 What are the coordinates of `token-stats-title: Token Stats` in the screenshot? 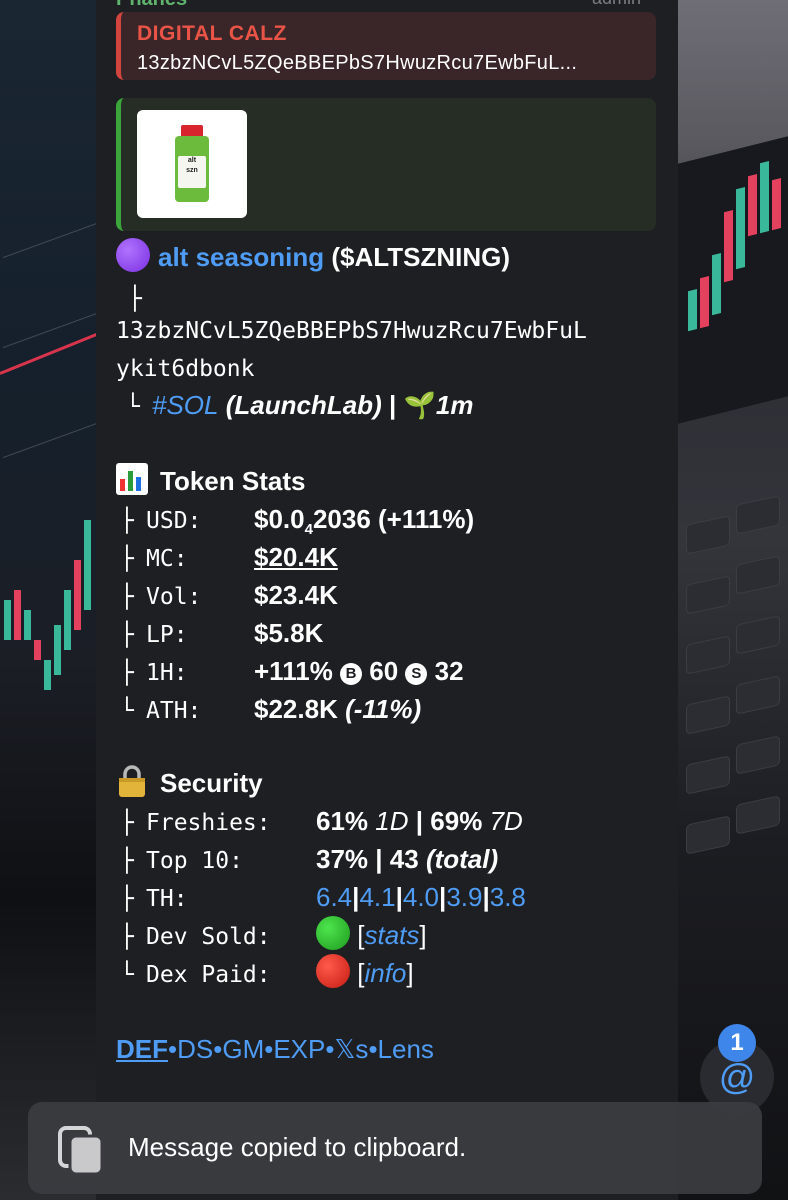 It's located at (233, 481).